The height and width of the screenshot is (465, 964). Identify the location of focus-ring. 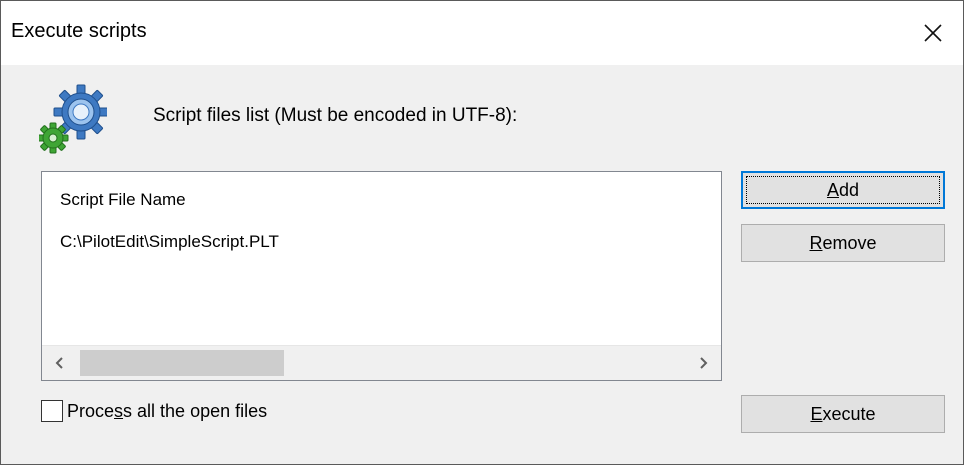
(843, 190).